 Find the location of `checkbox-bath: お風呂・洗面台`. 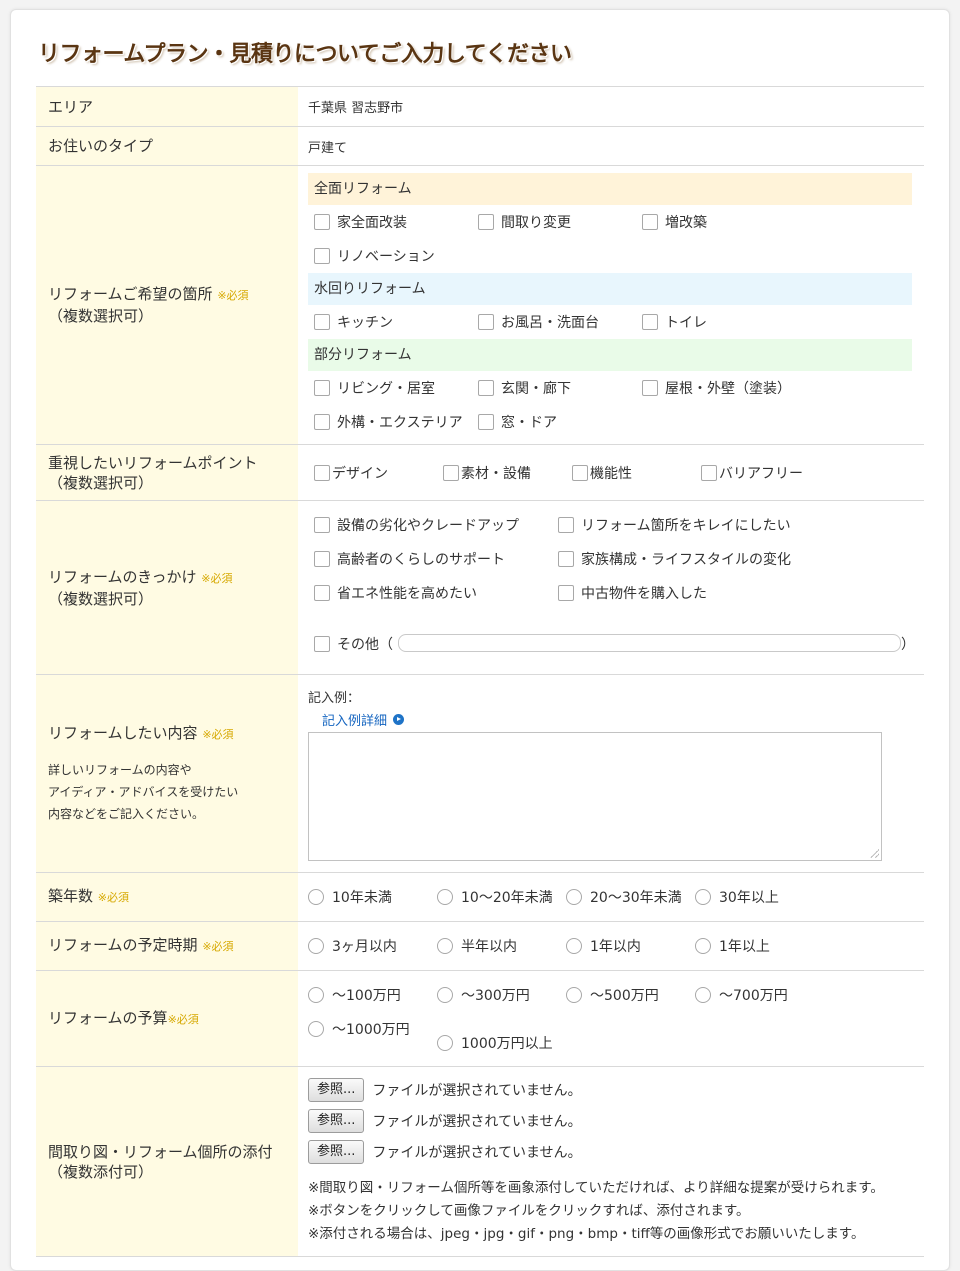

checkbox-bath: お風呂・洗面台 is located at coordinates (554, 322).